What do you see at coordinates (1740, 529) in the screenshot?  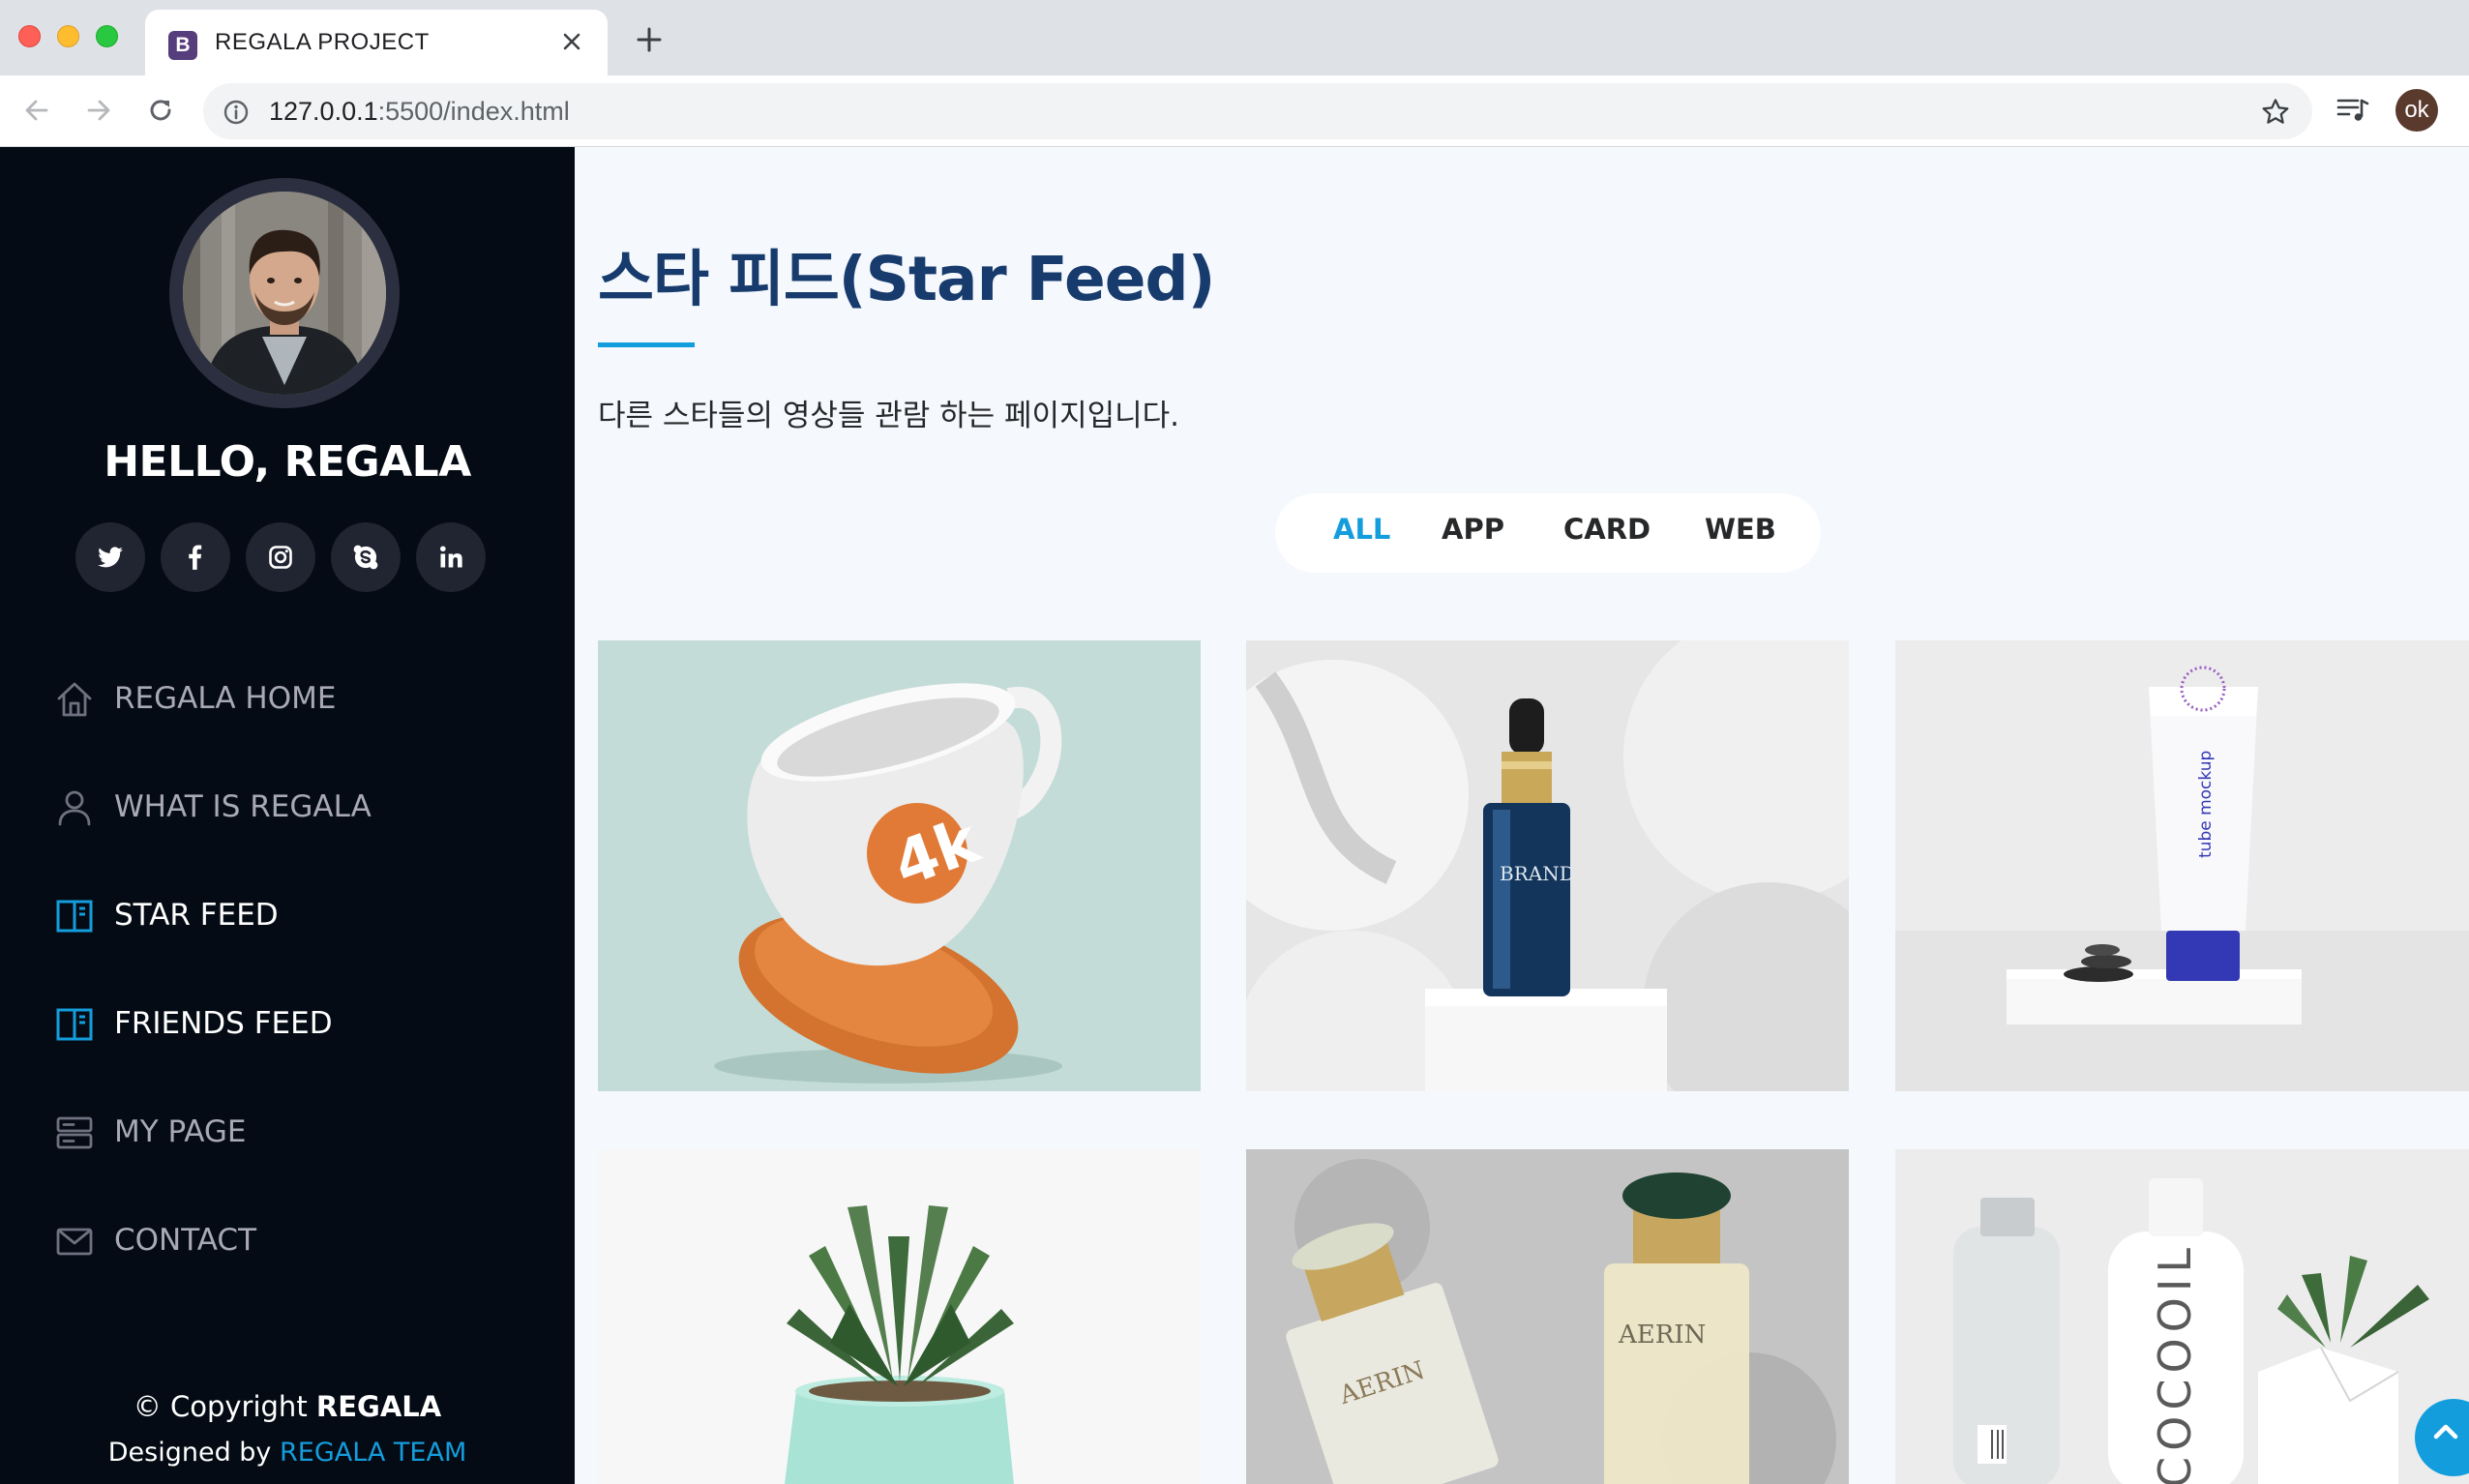 I see `filter-web: WEB` at bounding box center [1740, 529].